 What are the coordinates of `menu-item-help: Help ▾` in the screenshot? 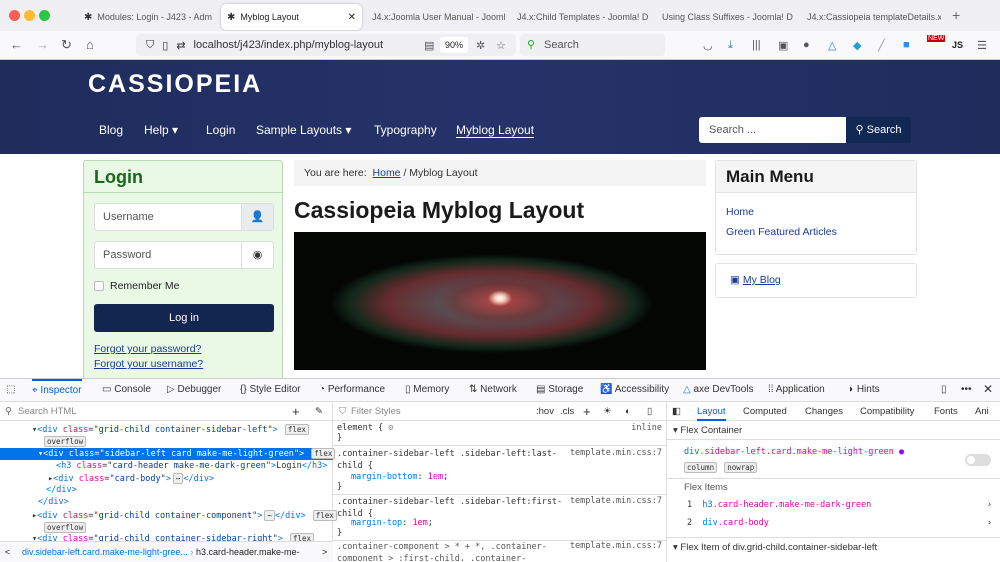 It's located at (161, 130).